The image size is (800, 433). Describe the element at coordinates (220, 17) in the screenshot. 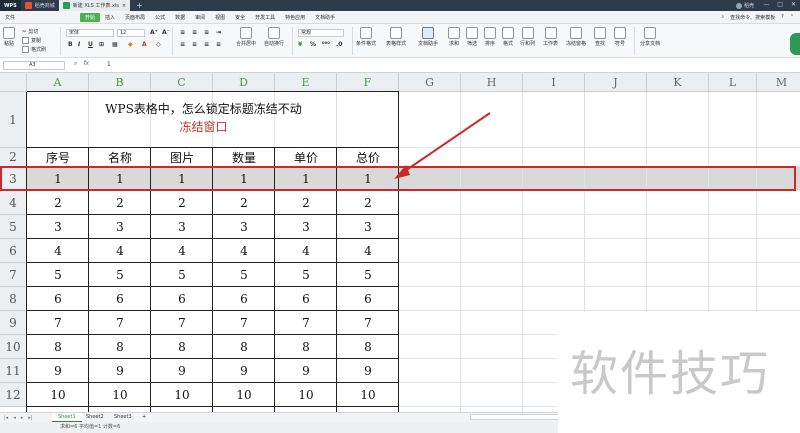

I see `menu-view: 视图` at that location.